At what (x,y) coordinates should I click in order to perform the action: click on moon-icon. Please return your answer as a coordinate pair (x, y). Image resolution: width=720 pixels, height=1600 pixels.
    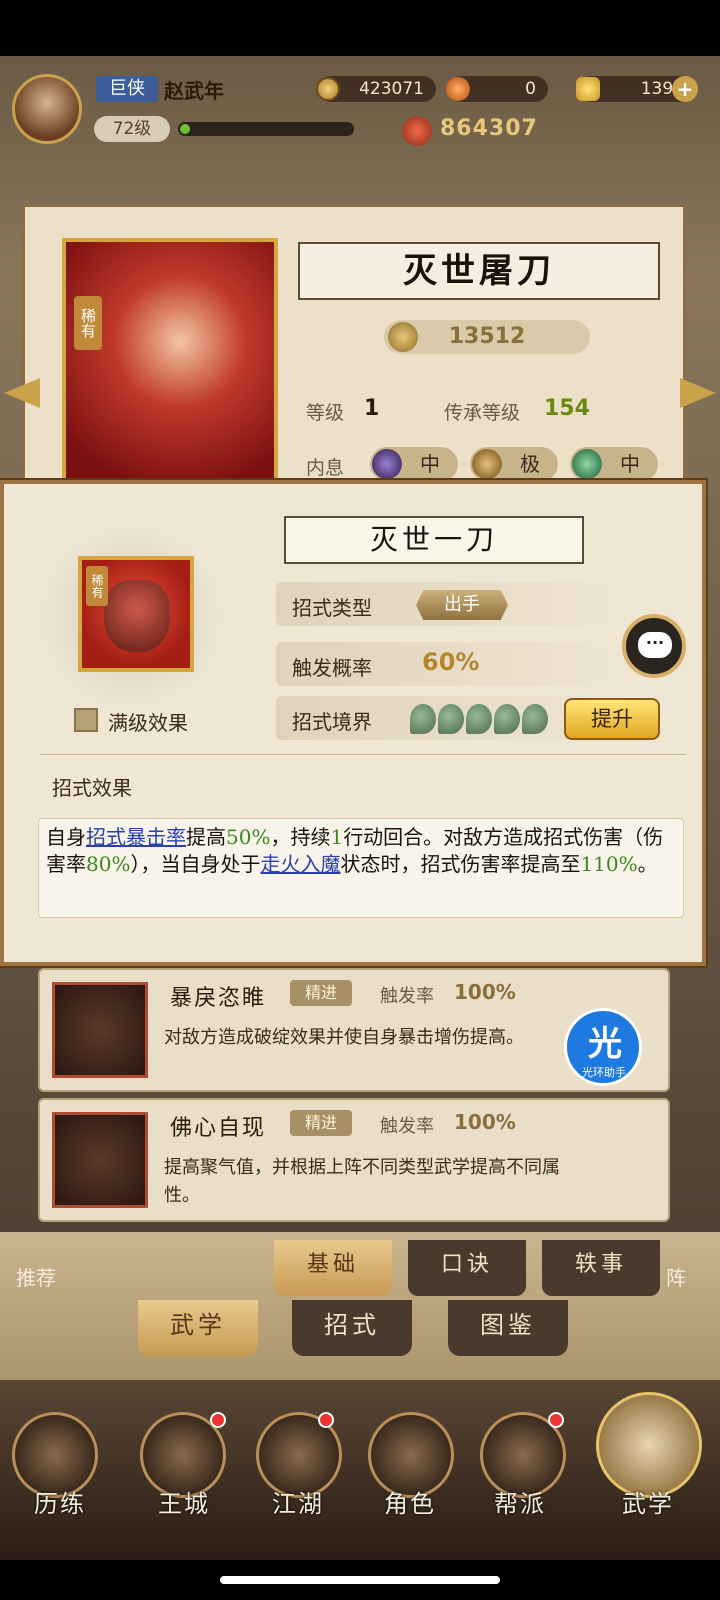
    Looking at the image, I should click on (387, 464).